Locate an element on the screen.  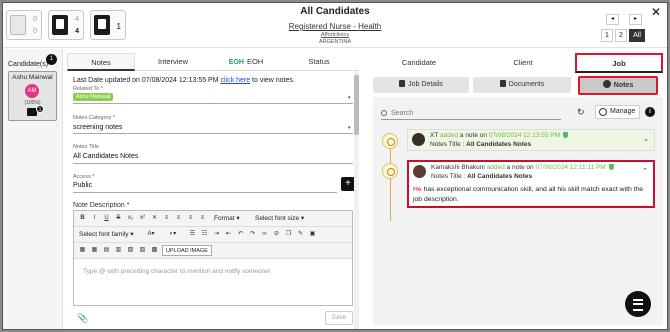
refresh-icon: ↻ is located at coordinates (581, 112).